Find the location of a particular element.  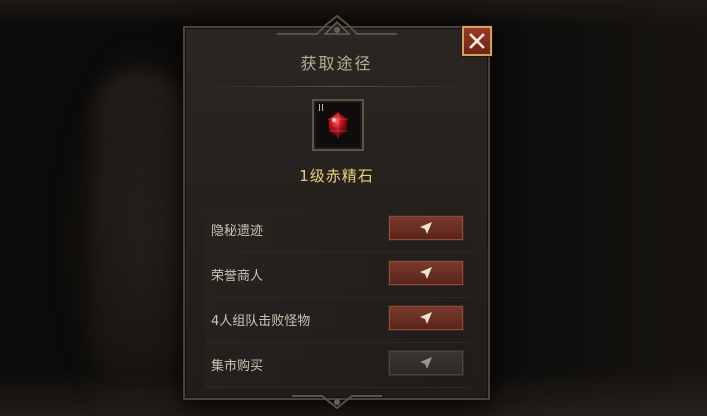

item-slot: II is located at coordinates (338, 125).